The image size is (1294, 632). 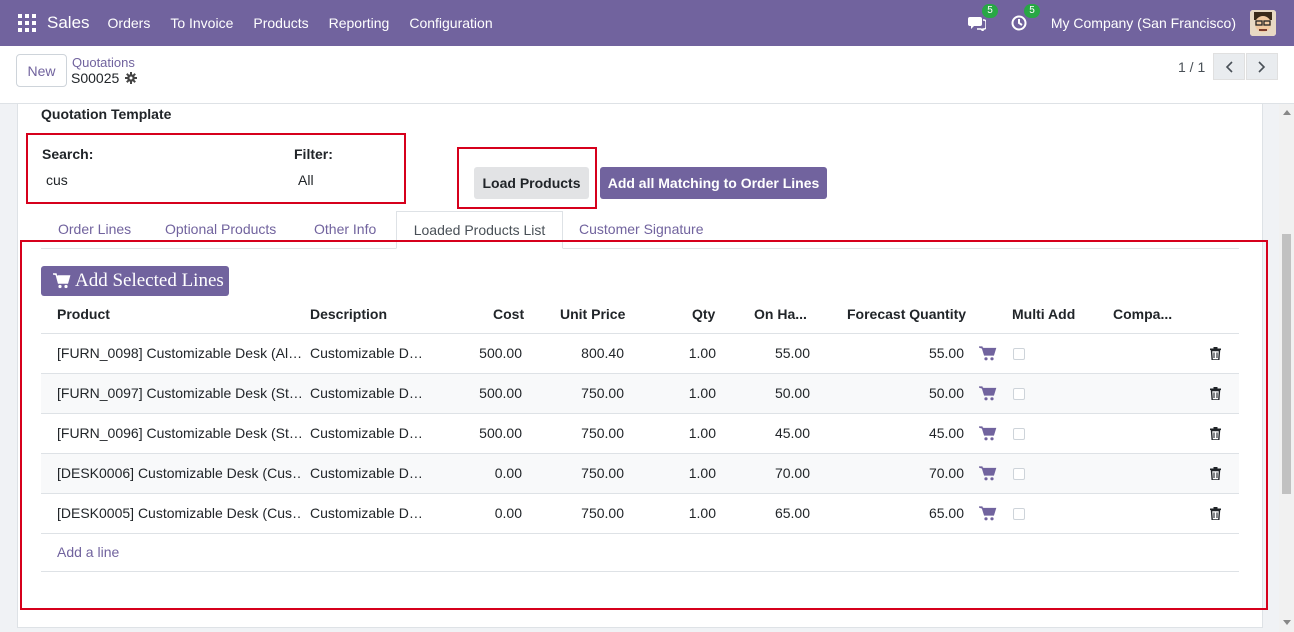 I want to click on tab-other-info: Other Info, so click(x=345, y=229).